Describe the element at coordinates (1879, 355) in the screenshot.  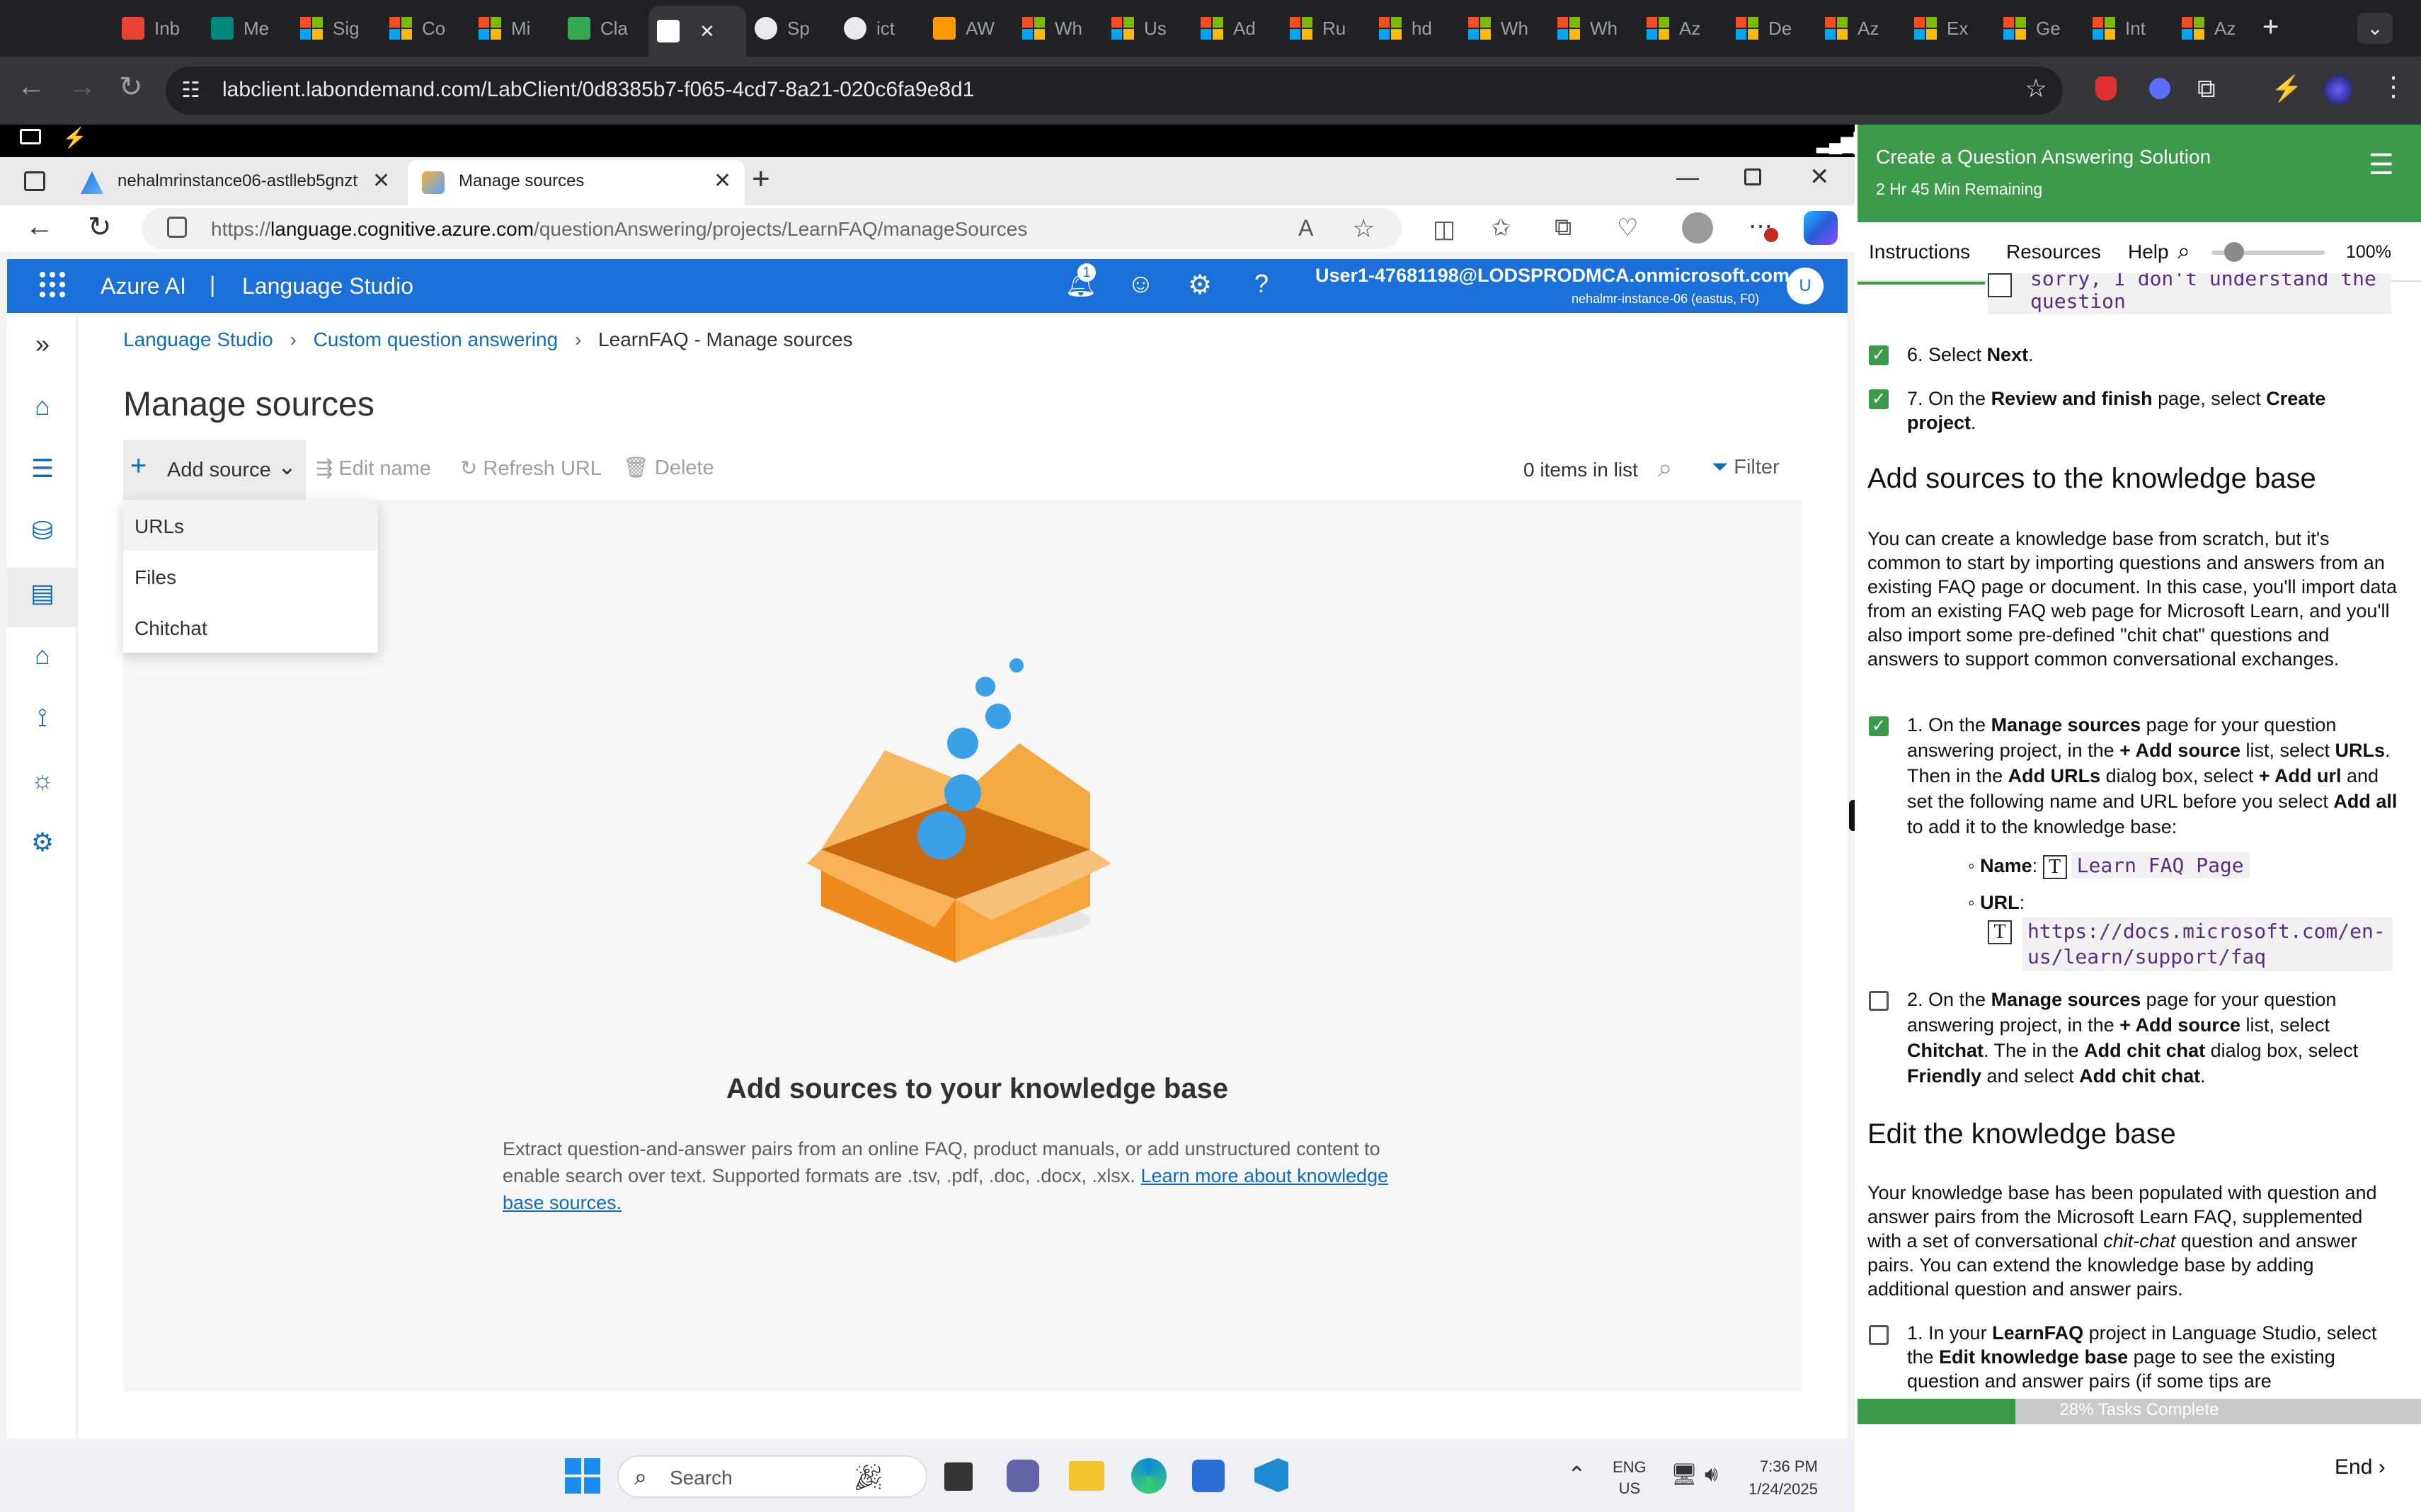
I see `checkbox-step-6: ✓` at that location.